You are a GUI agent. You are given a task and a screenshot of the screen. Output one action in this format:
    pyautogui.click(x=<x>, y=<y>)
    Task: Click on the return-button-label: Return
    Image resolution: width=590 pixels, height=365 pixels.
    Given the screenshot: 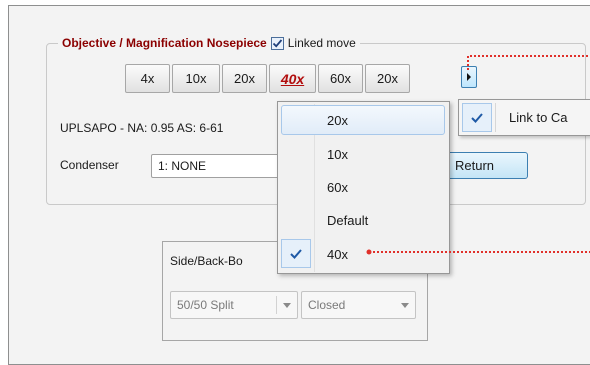 What is the action you would take?
    pyautogui.click(x=475, y=165)
    